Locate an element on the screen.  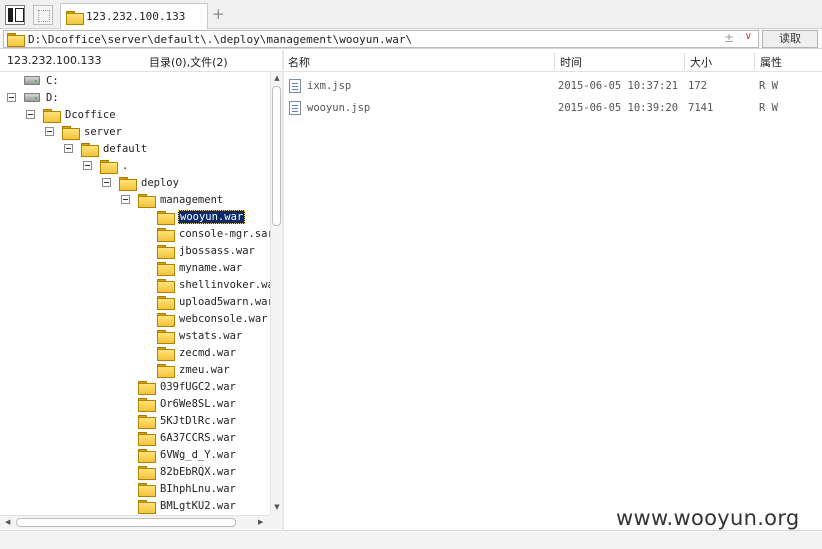
file-size: 7141 is located at coordinates (701, 108).